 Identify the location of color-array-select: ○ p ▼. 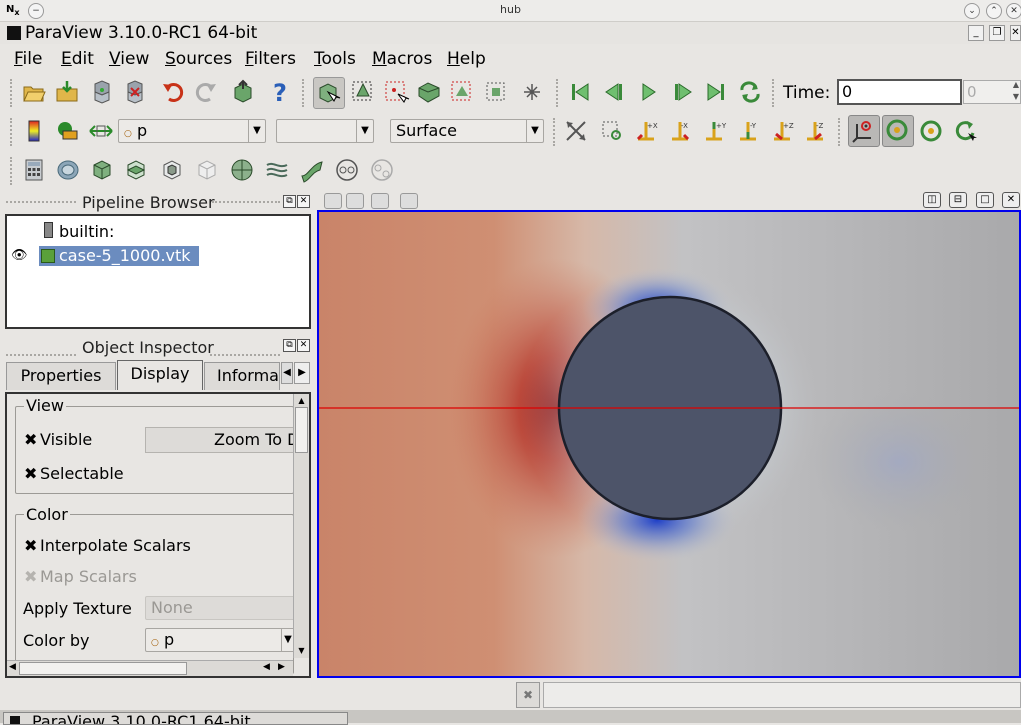
(192, 131).